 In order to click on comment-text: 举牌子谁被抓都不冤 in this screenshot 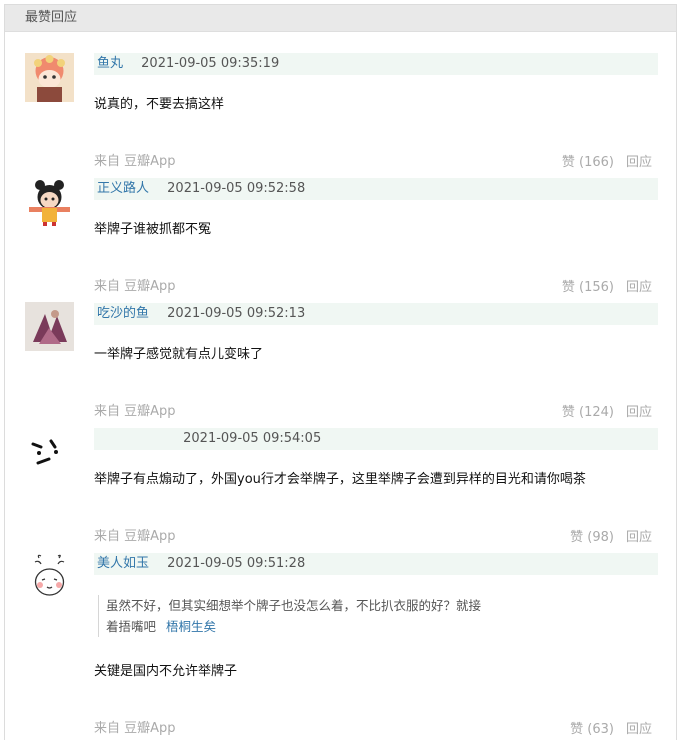, I will do `click(153, 229)`.